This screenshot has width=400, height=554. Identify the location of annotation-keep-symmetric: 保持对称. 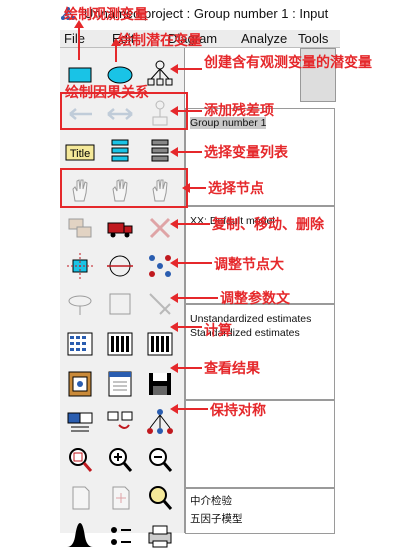
(238, 410).